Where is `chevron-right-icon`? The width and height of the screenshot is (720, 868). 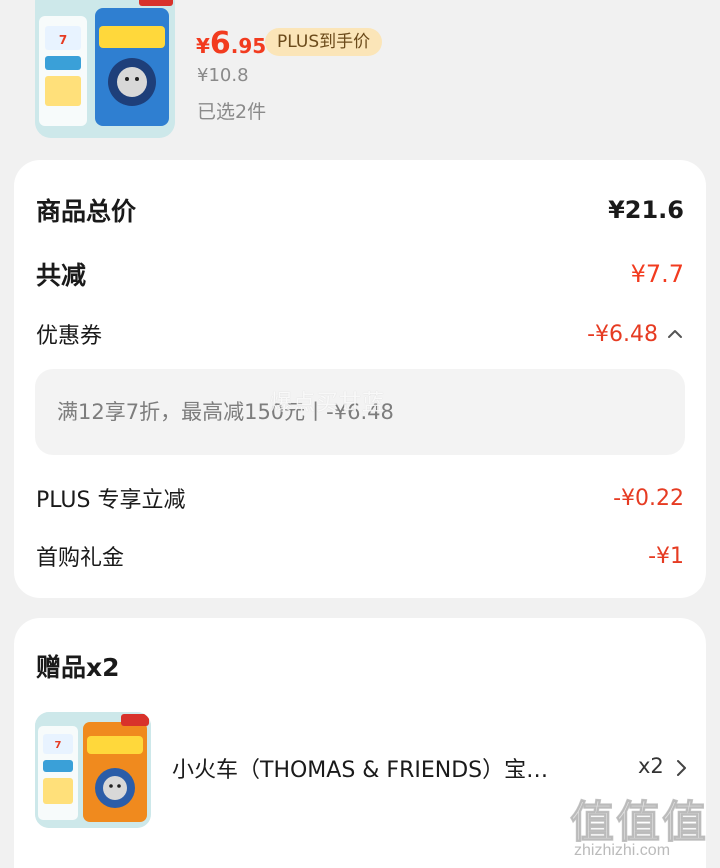
chevron-right-icon is located at coordinates (681, 768).